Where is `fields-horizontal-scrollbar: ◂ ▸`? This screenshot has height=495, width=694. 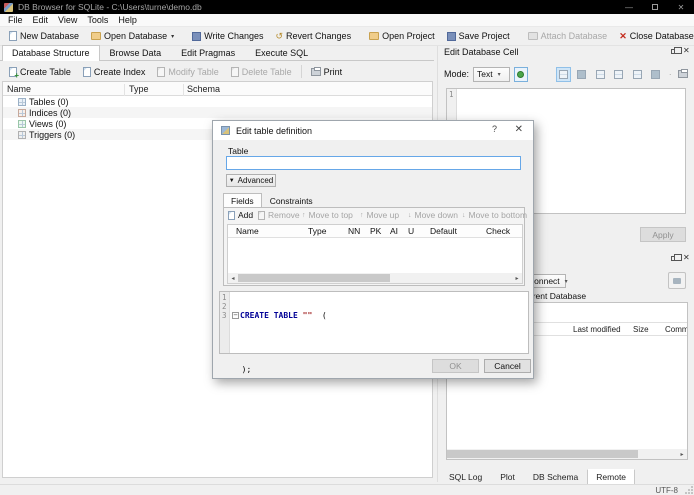 fields-horizontal-scrollbar: ◂ ▸ is located at coordinates (375, 278).